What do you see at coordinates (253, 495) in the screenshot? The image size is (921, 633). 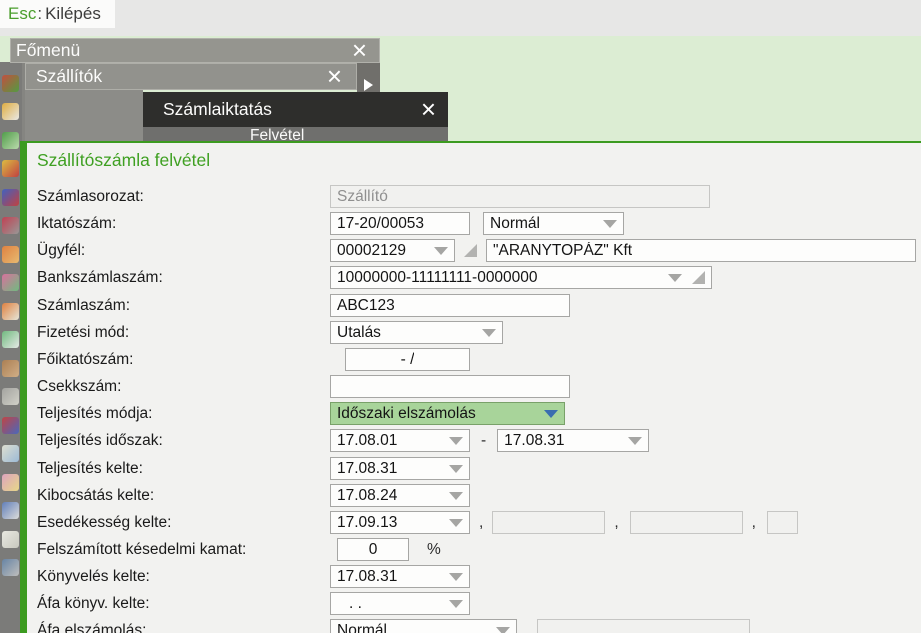 I see `row-kibocsatas-kelte: Kibocsátás kelte: 17.08.24` at bounding box center [253, 495].